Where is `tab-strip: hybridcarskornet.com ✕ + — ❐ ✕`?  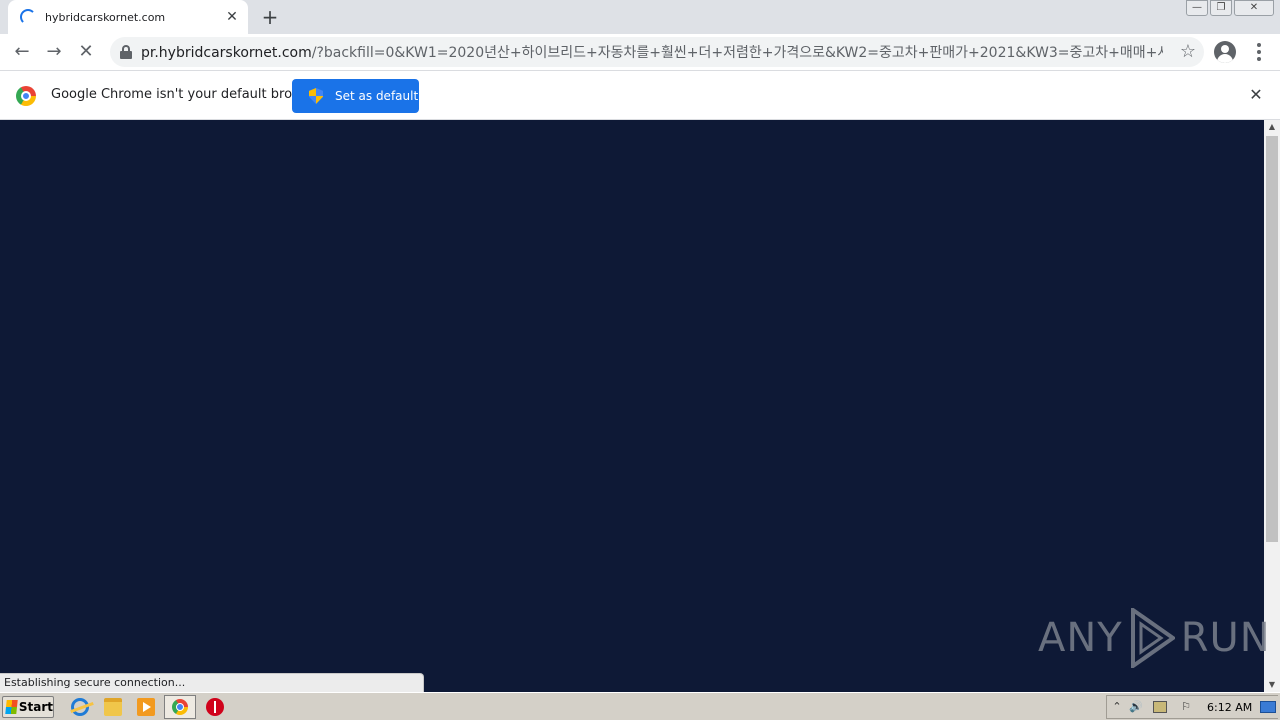
tab-strip: hybridcarskornet.com ✕ + — ❐ ✕ is located at coordinates (640, 17).